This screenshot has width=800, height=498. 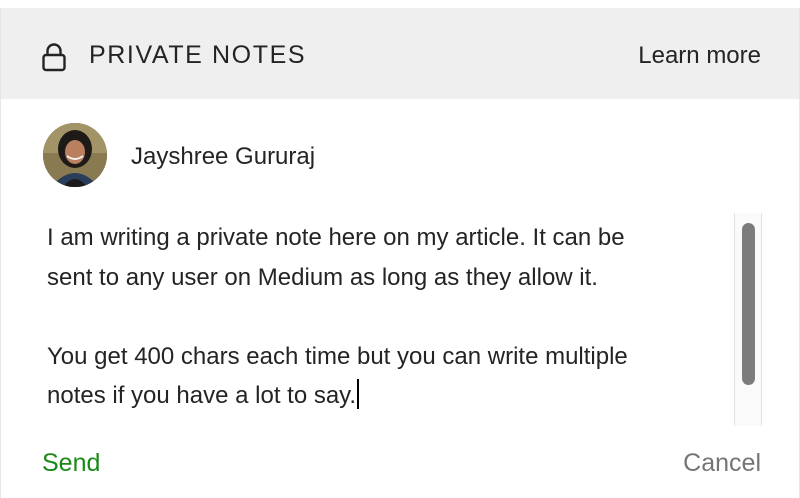 I want to click on lock-icon, so click(x=54, y=57).